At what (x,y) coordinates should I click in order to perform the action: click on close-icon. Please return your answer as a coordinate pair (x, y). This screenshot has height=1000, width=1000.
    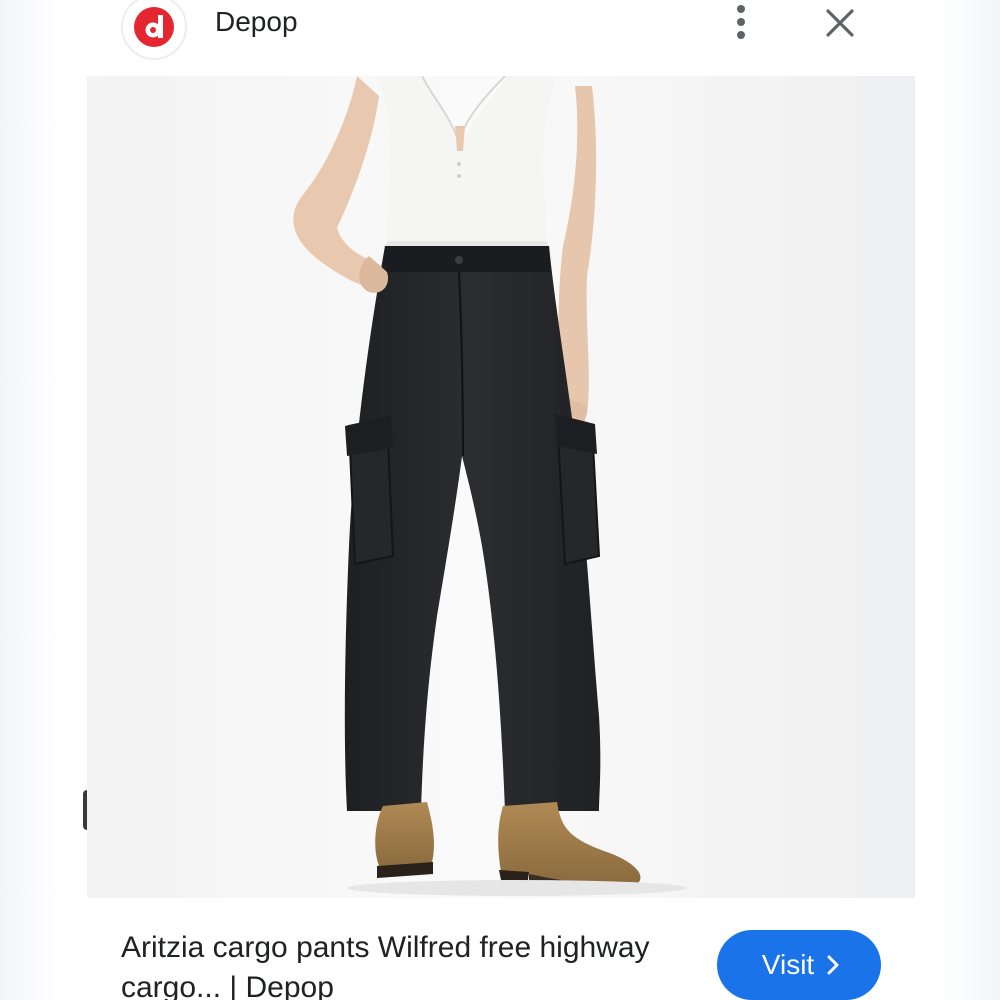
    Looking at the image, I should click on (840, 23).